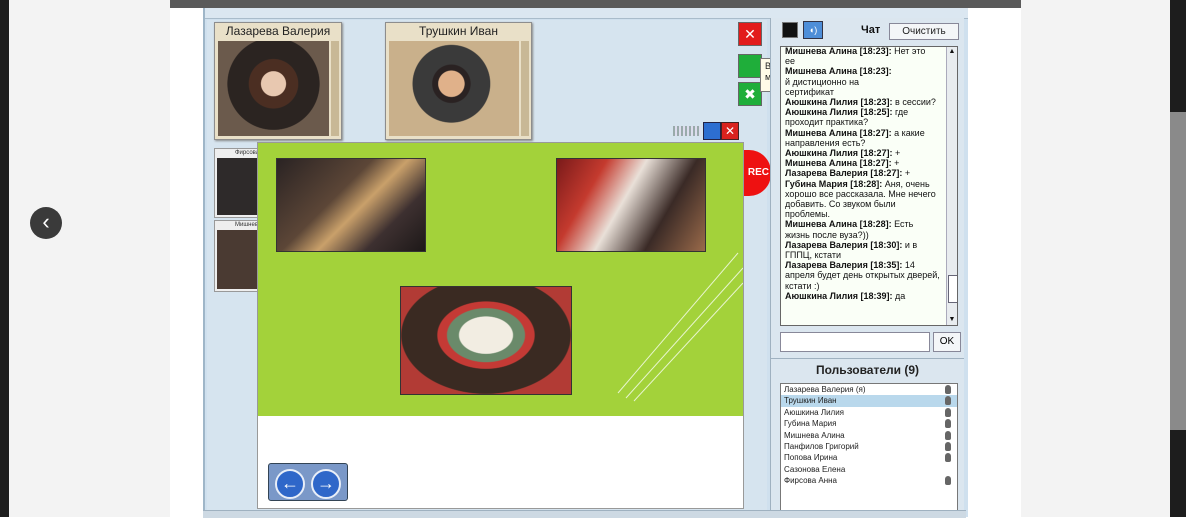 The image size is (1186, 518). Describe the element at coordinates (952, 289) in the screenshot. I see `chat-scroll-thumb` at that location.